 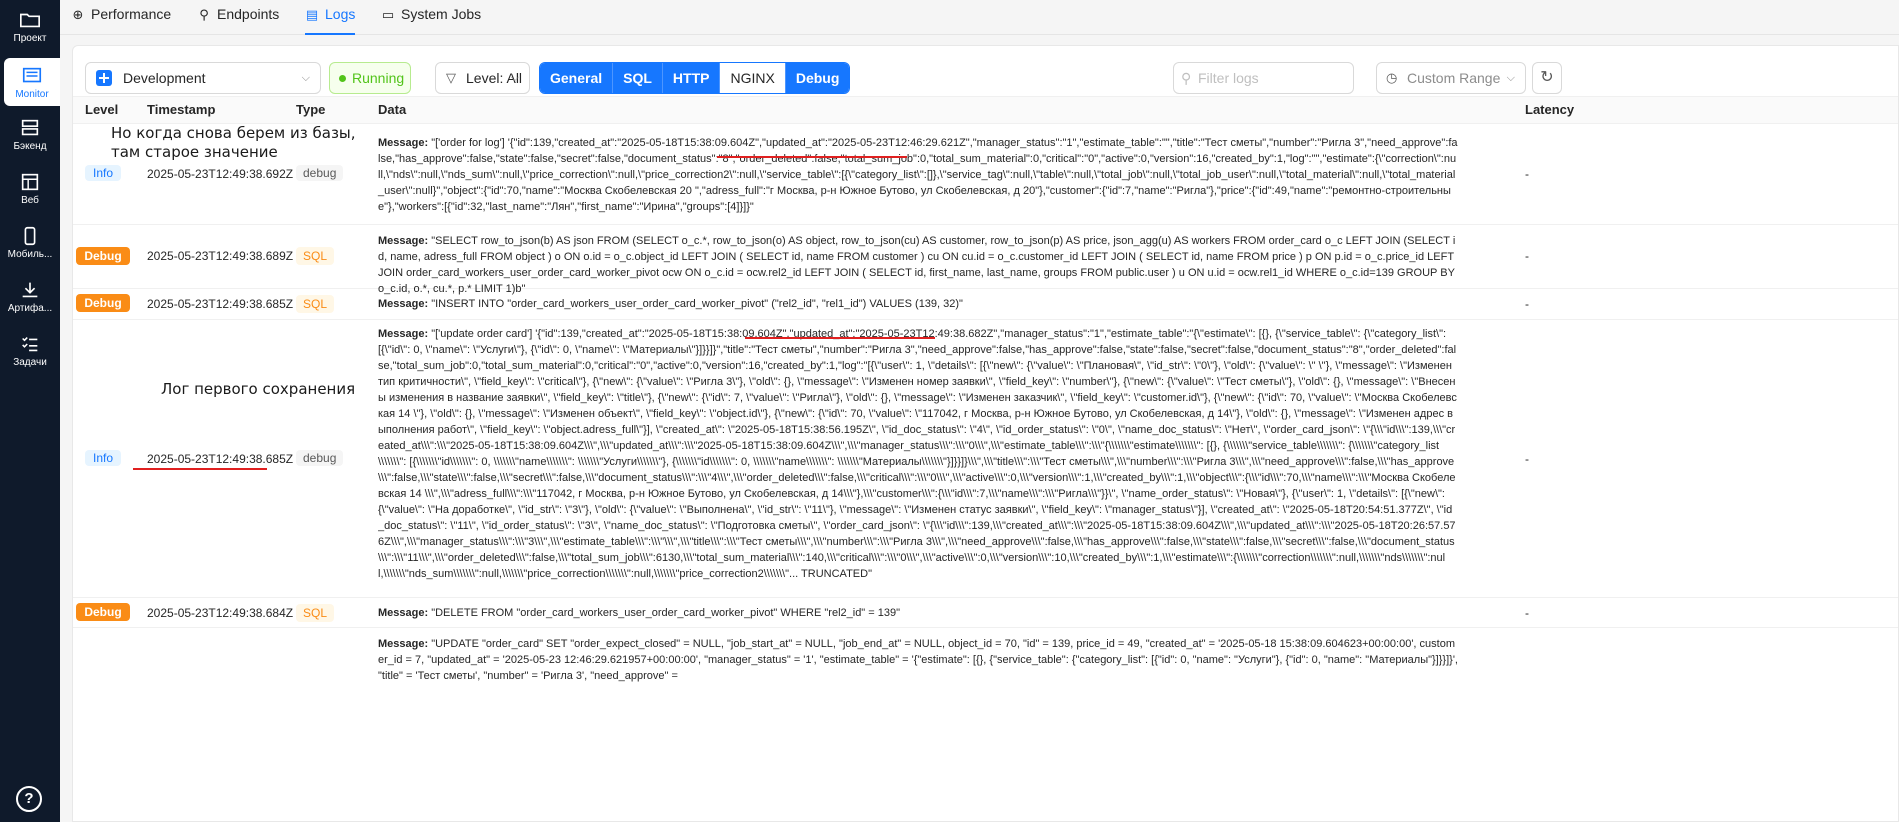 I want to click on refresh-icon: ↻, so click(x=1547, y=78).